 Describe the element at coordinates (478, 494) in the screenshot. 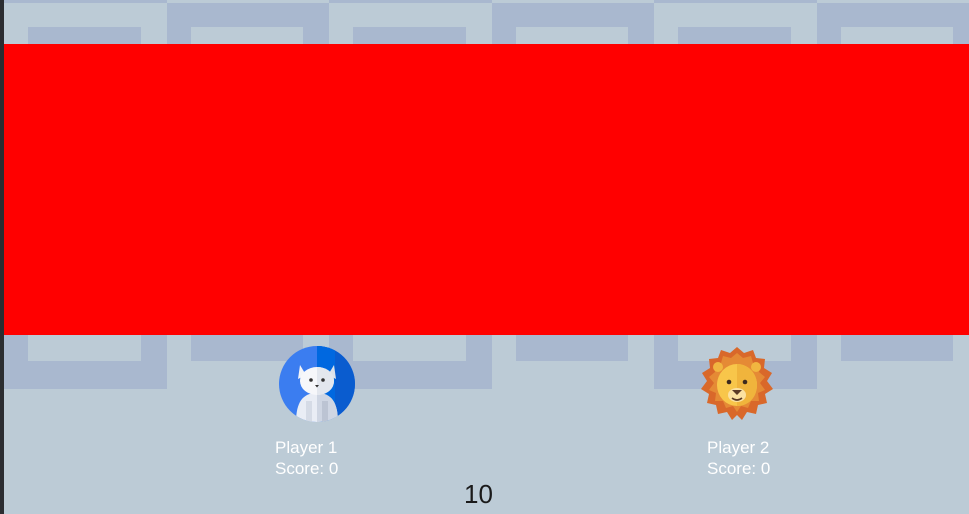

I see `countdown-timer: 10` at that location.